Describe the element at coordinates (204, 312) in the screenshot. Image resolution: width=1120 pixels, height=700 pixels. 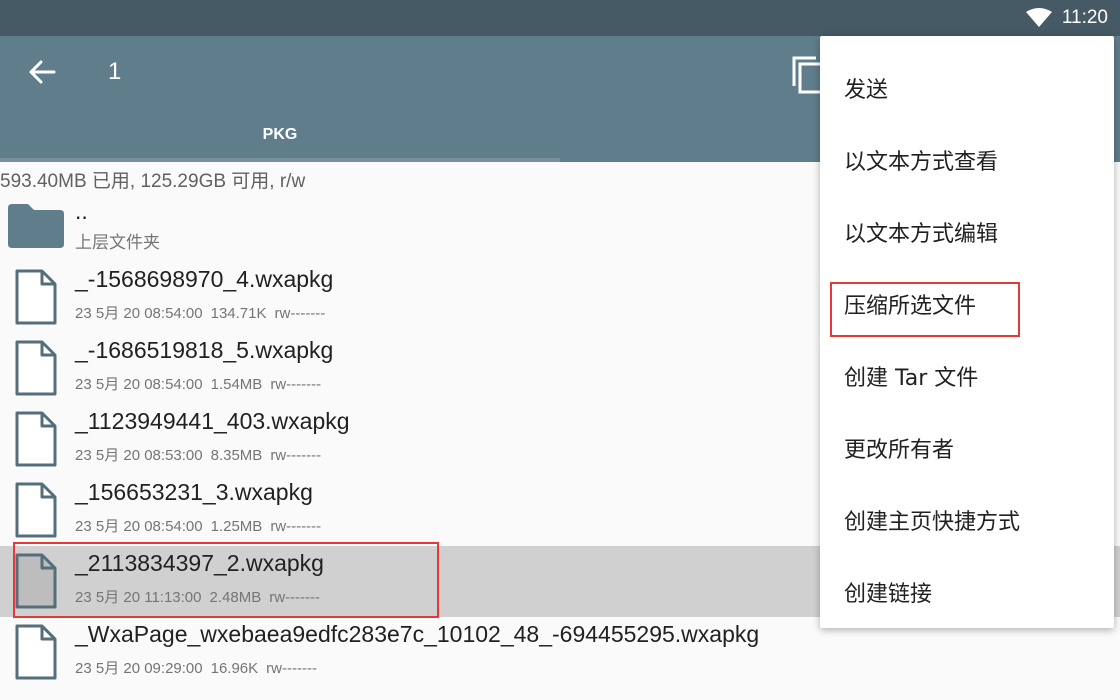
I see `file-meta: 23 5月 20 08:54:00 134.71K rw-------` at that location.